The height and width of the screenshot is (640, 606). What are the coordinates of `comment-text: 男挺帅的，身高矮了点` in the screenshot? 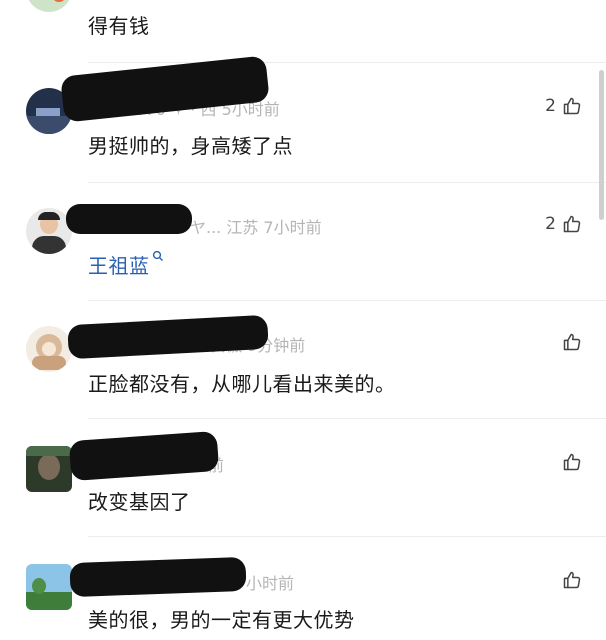 It's located at (190, 146).